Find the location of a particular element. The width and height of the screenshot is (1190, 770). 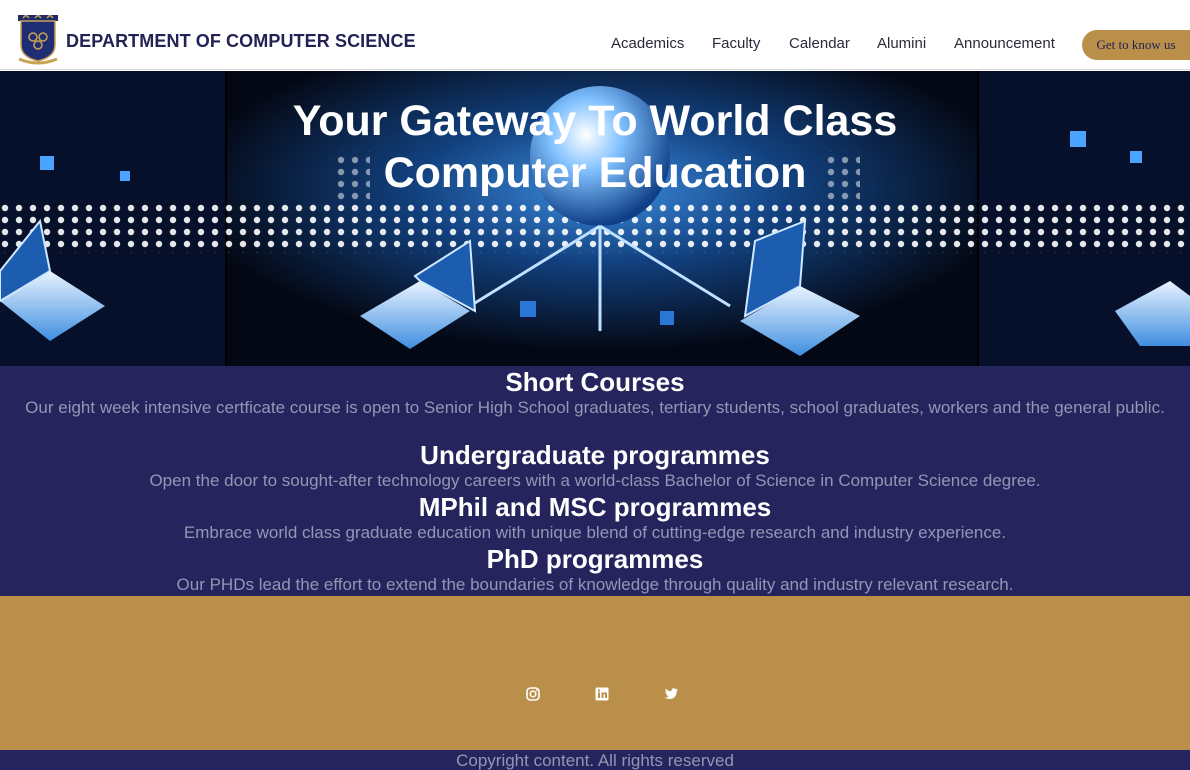

university-crest-logo is located at coordinates (38, 40).